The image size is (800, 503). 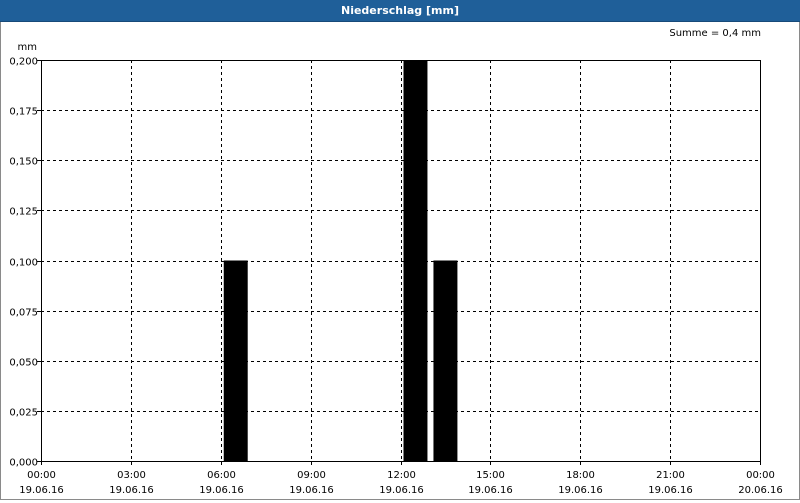 What do you see at coordinates (131, 475) in the screenshot?
I see `x-tick-time-label: 03:00` at bounding box center [131, 475].